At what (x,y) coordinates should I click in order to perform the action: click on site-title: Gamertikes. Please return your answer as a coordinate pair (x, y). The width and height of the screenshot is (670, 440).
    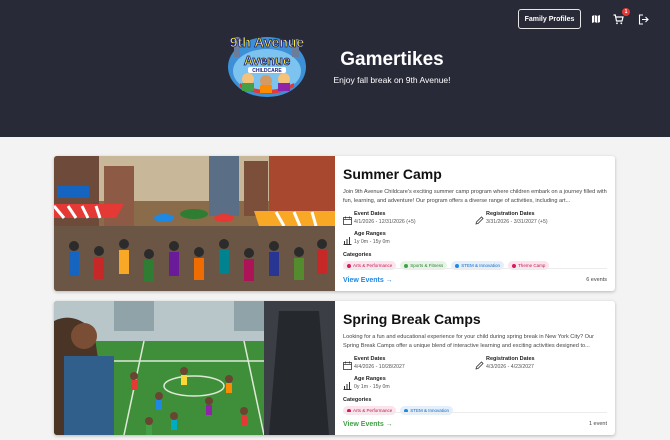
    Looking at the image, I should click on (392, 59).